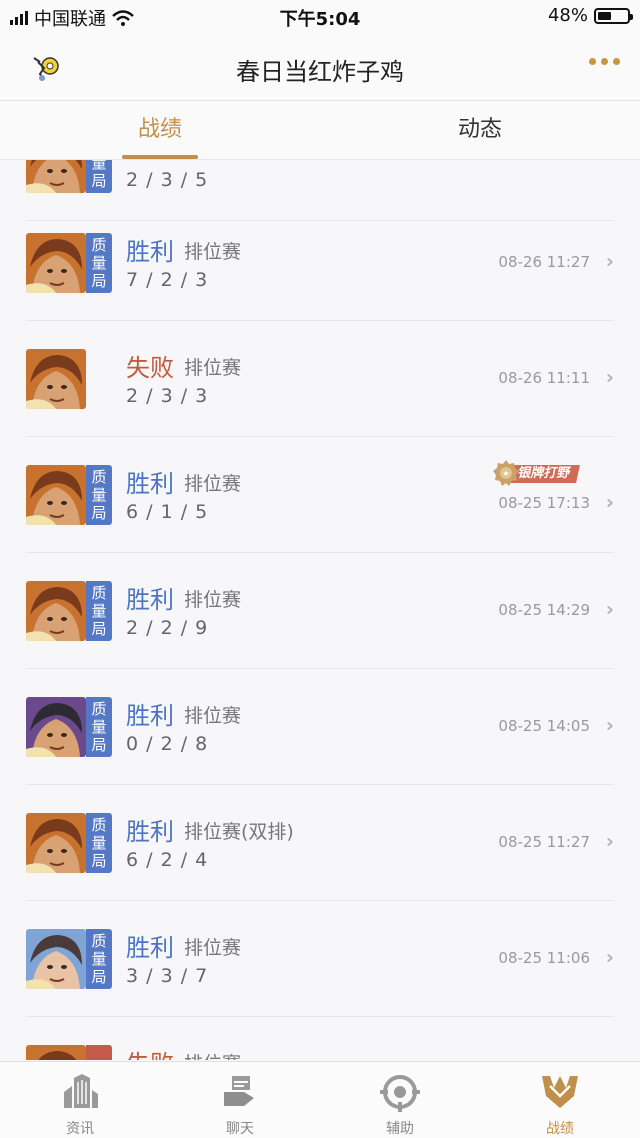 The image size is (640, 1138). What do you see at coordinates (544, 503) in the screenshot?
I see `match-time: 08-25 17:13` at bounding box center [544, 503].